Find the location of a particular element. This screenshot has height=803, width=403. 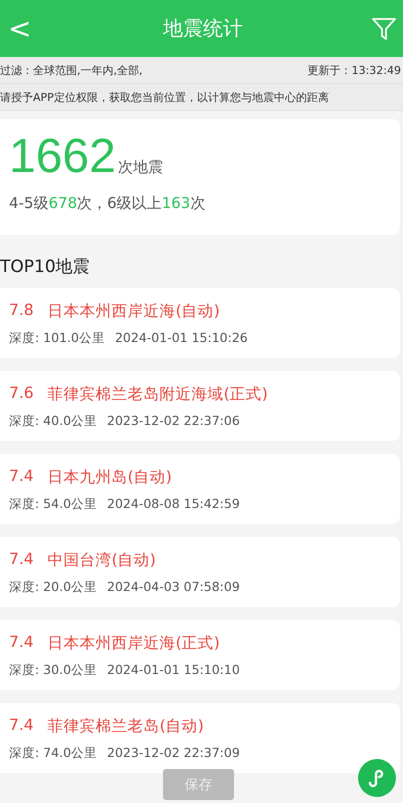

filter-icon is located at coordinates (384, 29).